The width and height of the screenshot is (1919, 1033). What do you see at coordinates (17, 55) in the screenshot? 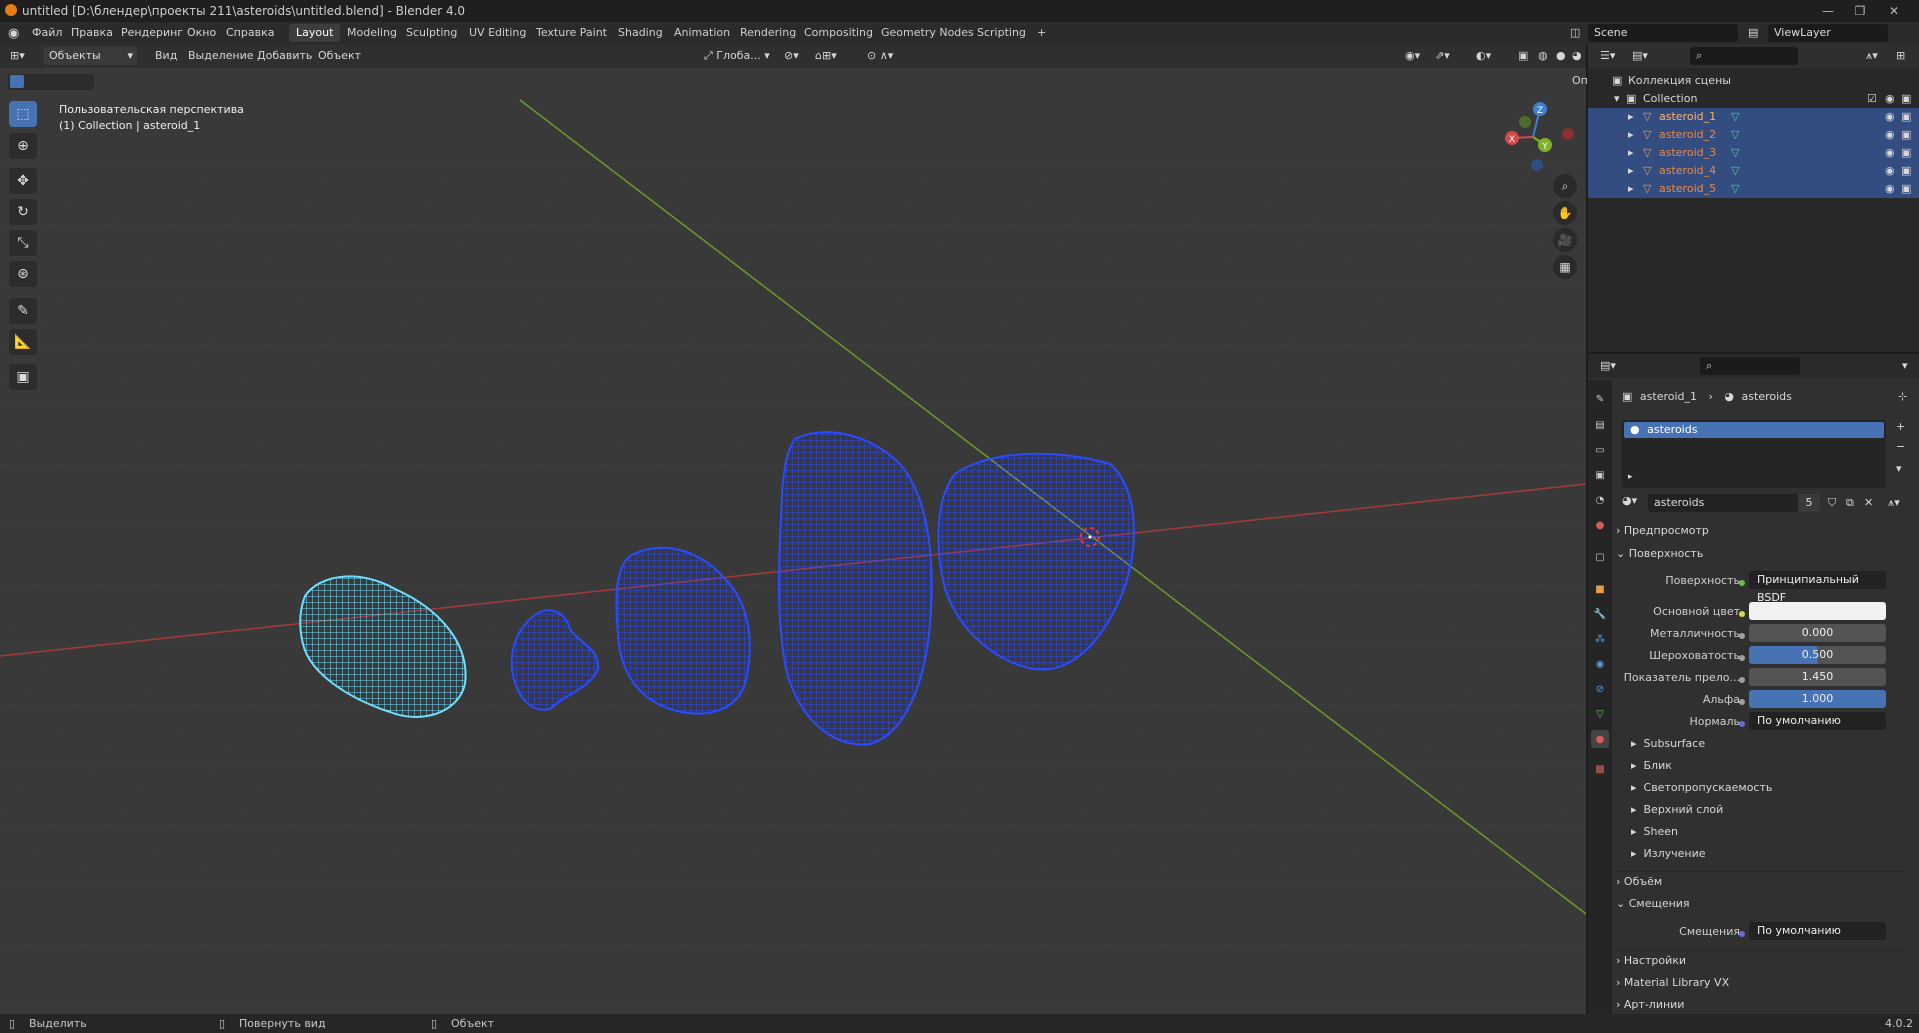
I see `editor-type-icon: ⊞▾` at bounding box center [17, 55].